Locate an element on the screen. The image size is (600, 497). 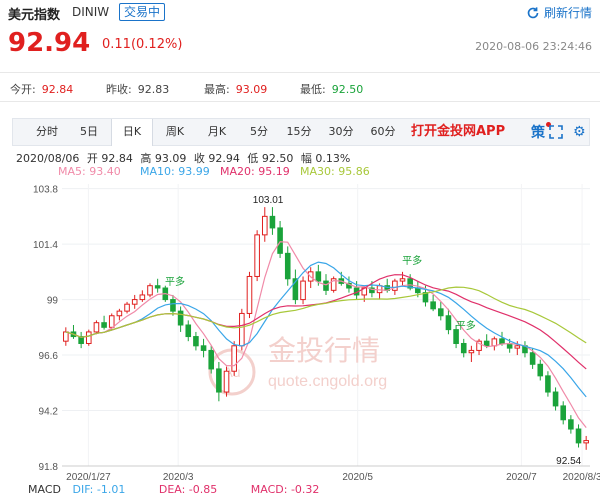
stat-value: 92.50 is located at coordinates (347, 89).